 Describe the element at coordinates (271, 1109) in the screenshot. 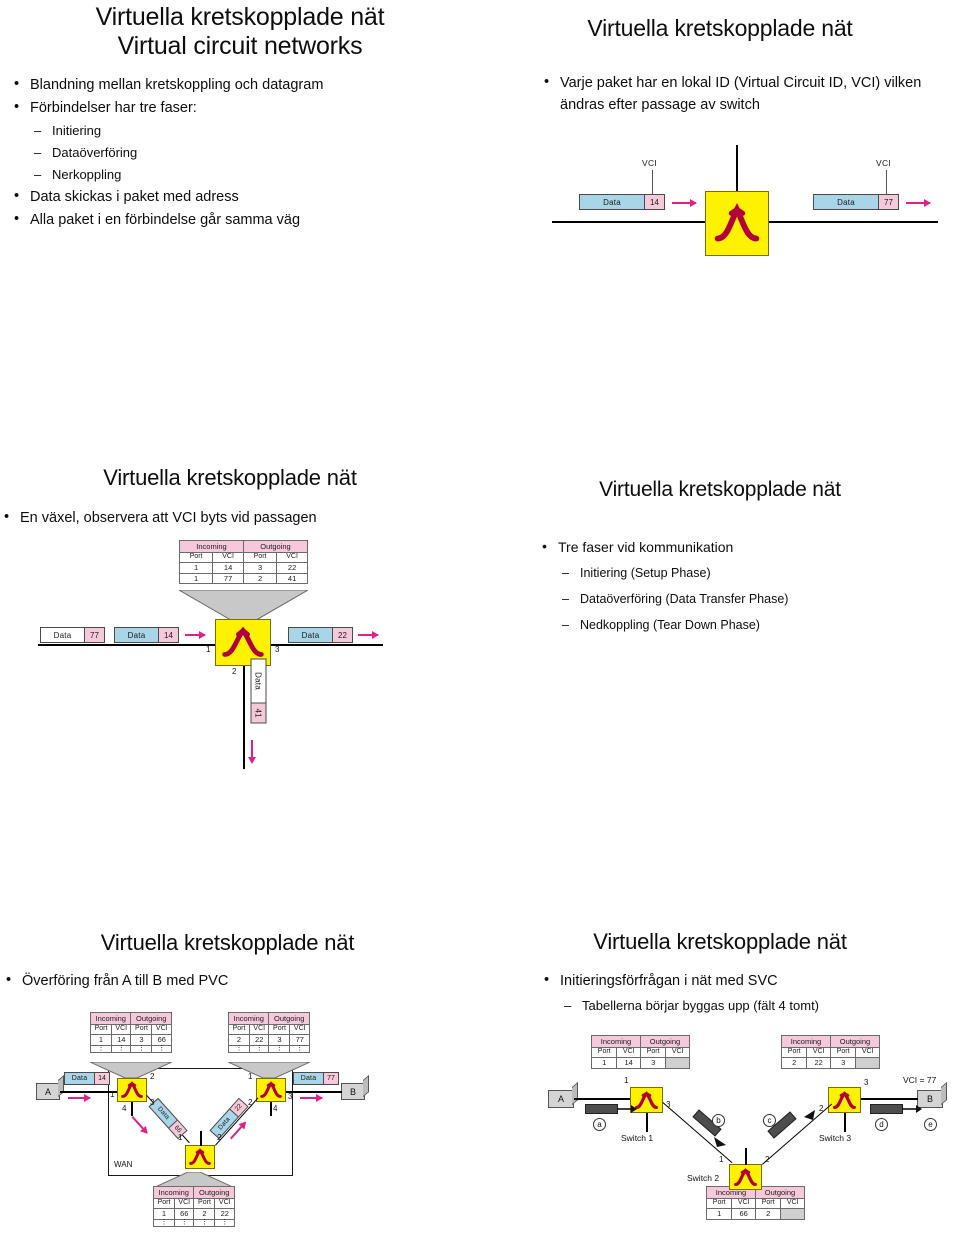

I see `switch3-port4-stub` at that location.